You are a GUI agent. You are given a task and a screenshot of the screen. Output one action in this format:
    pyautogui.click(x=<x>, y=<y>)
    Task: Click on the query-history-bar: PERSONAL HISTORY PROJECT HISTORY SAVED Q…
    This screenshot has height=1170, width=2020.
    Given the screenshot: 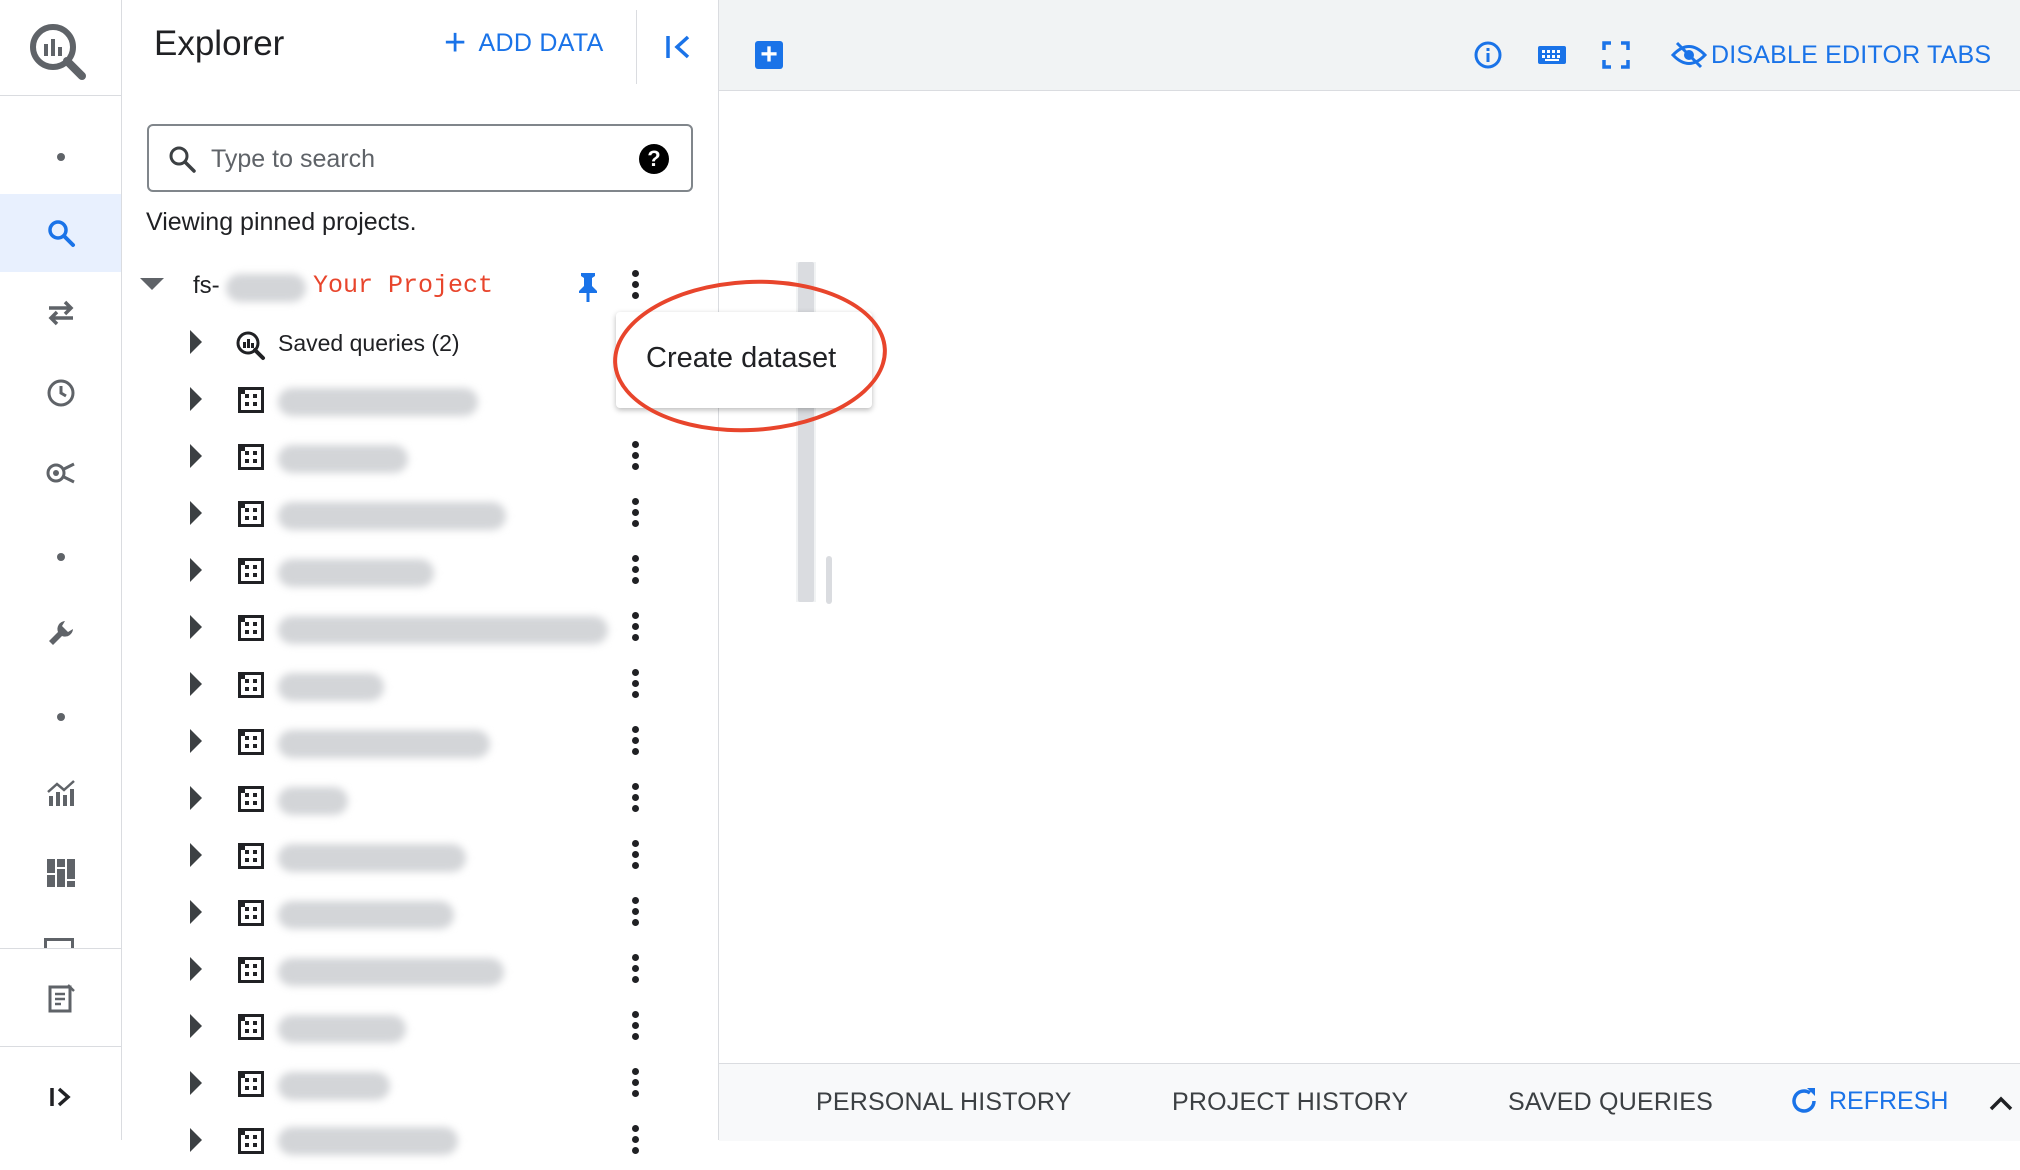 What is the action you would take?
    pyautogui.click(x=1369, y=1102)
    